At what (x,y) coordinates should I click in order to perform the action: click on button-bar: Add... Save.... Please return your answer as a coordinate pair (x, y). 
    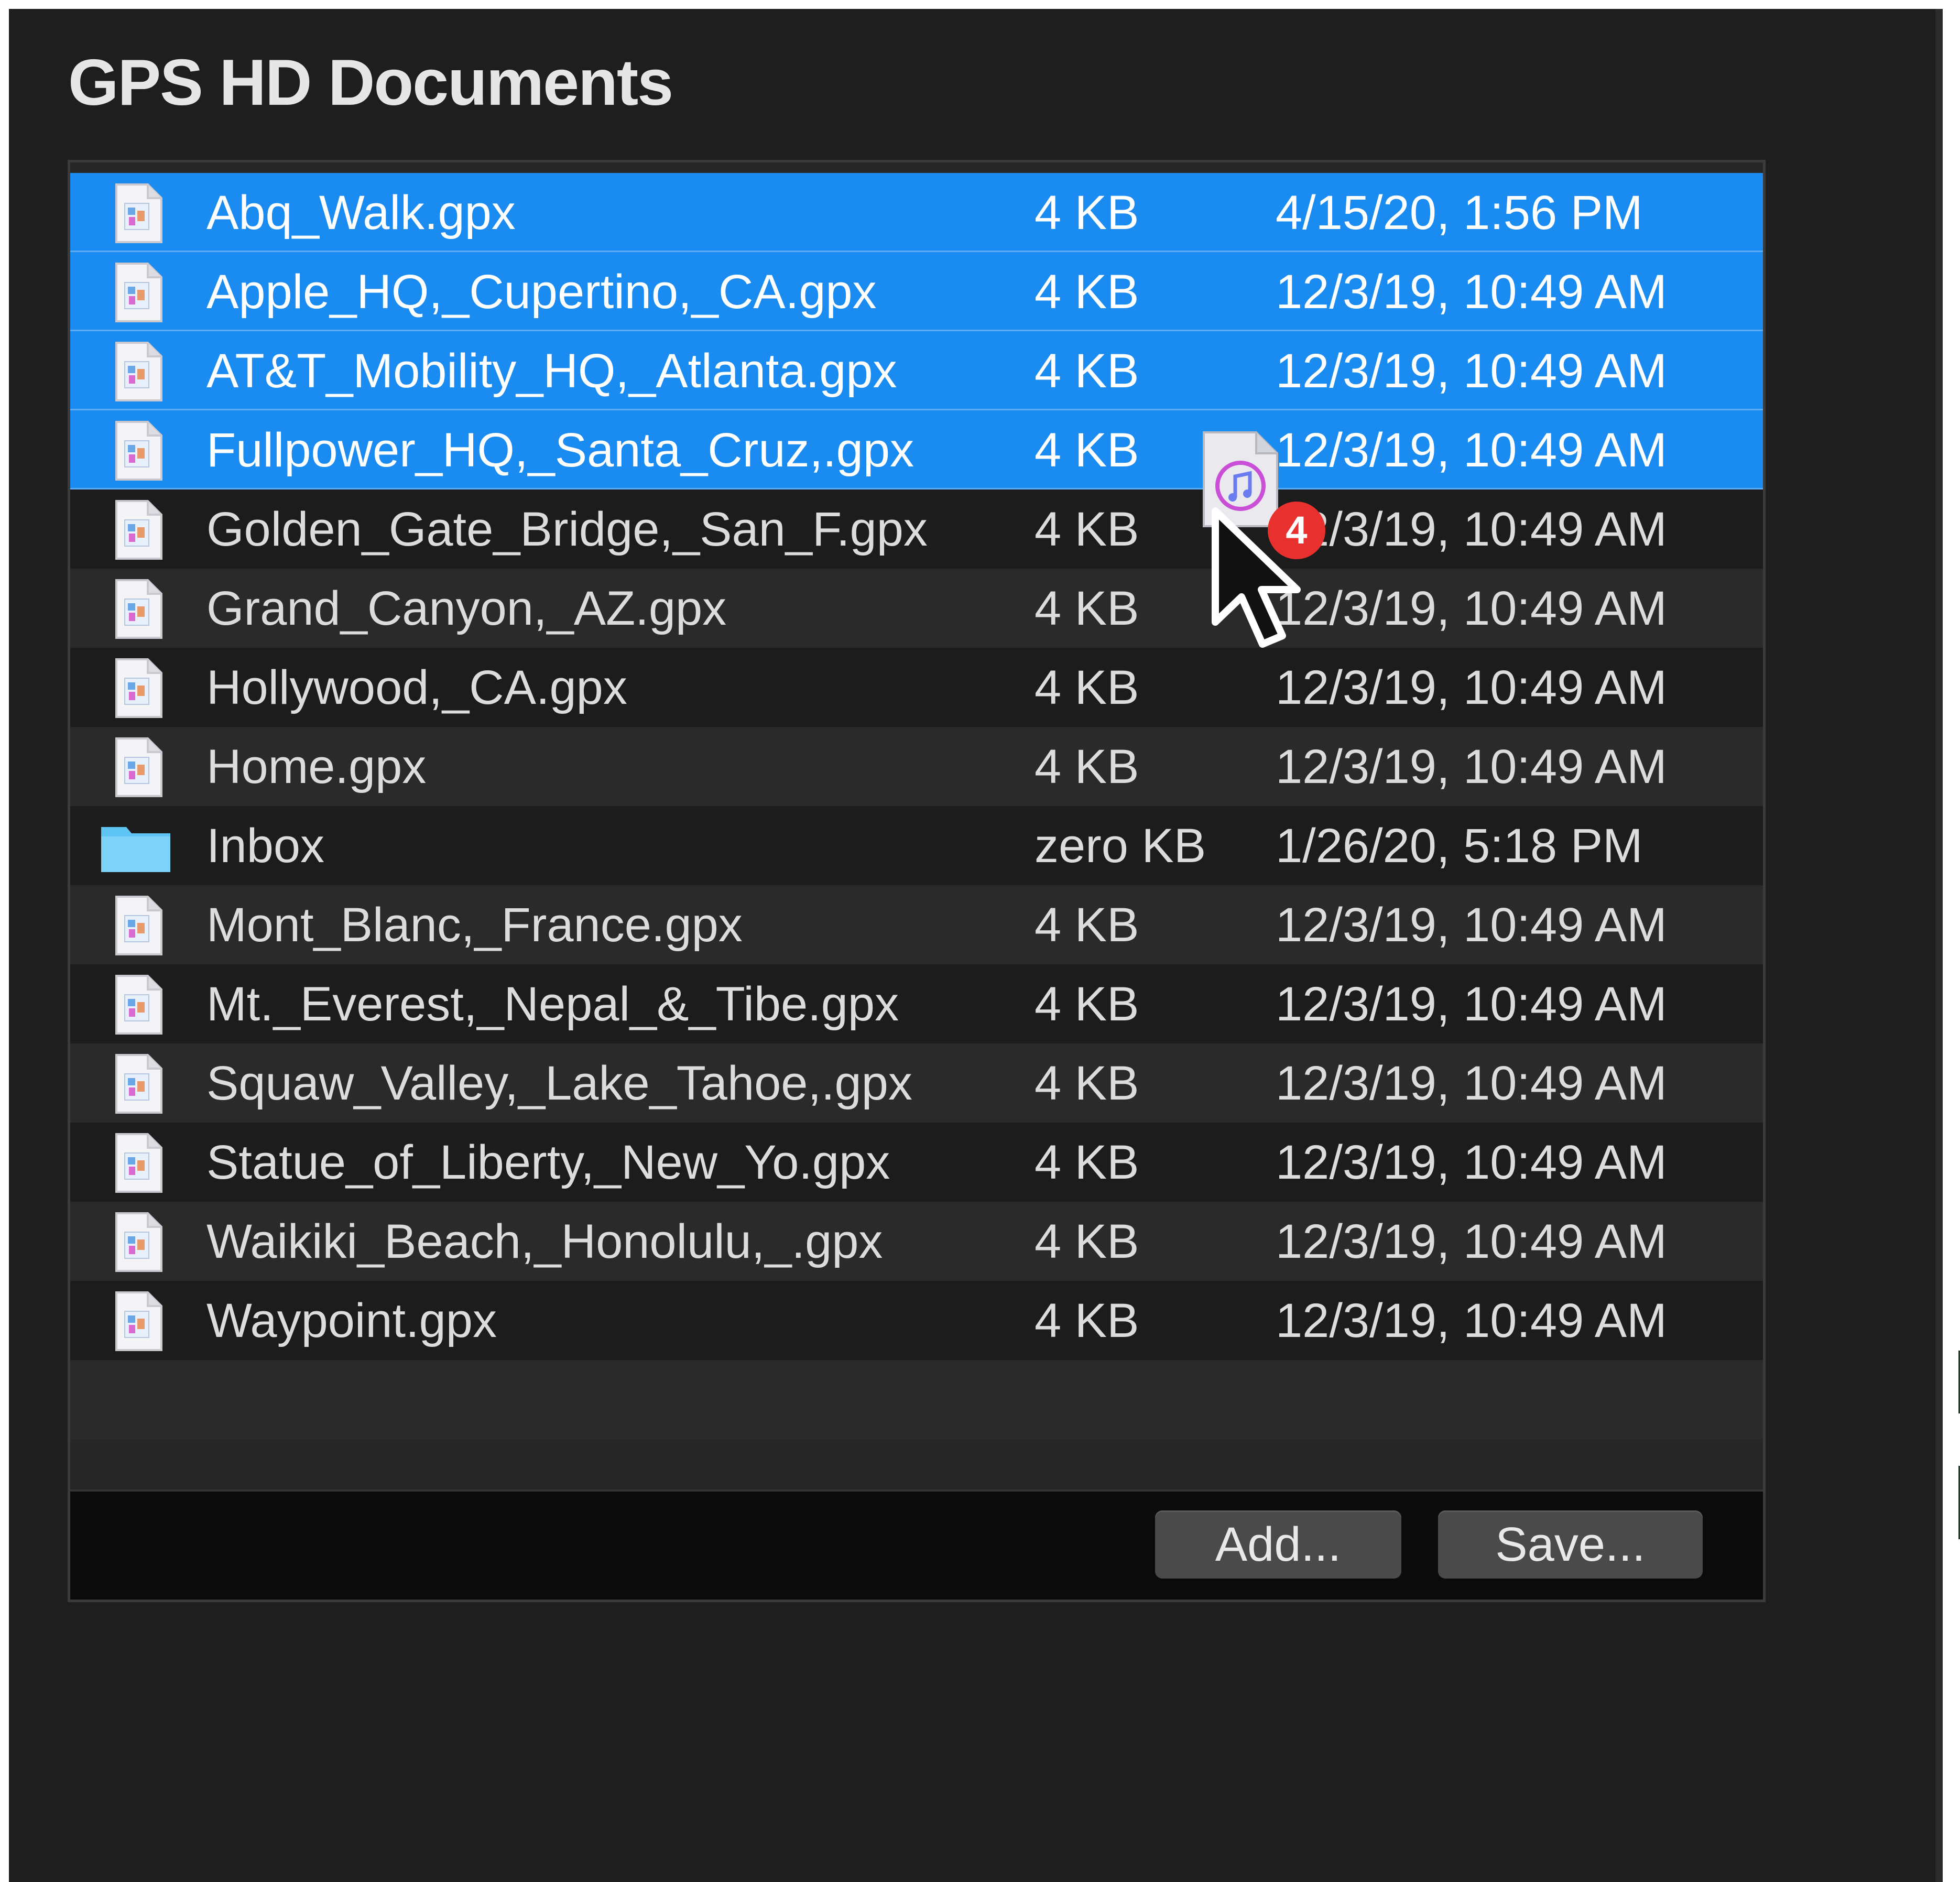
    Looking at the image, I should click on (916, 1544).